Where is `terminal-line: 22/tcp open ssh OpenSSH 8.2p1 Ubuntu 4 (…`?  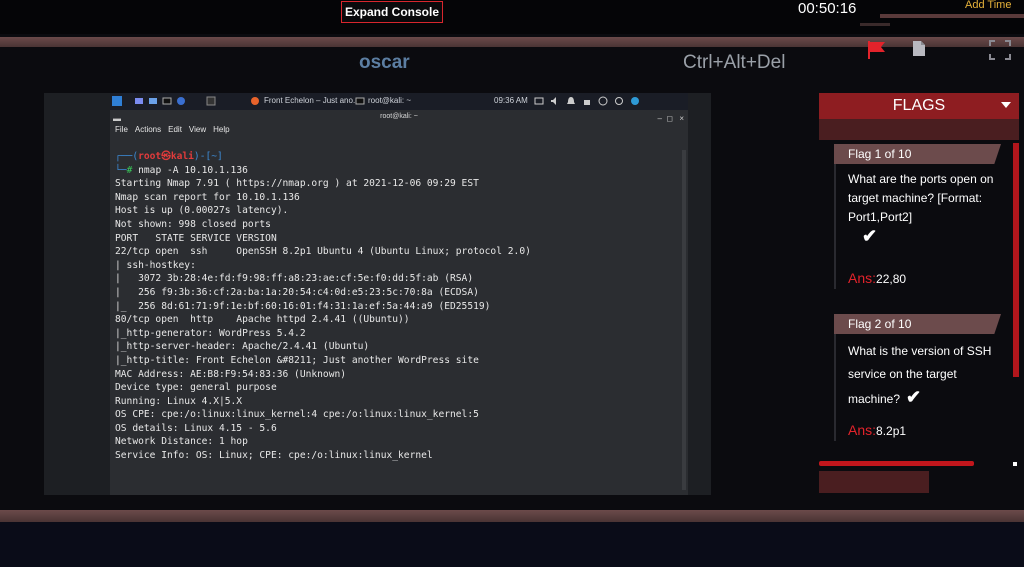
terminal-line: 22/tcp open ssh OpenSSH 8.2p1 Ubuntu 4 (… is located at coordinates (323, 252).